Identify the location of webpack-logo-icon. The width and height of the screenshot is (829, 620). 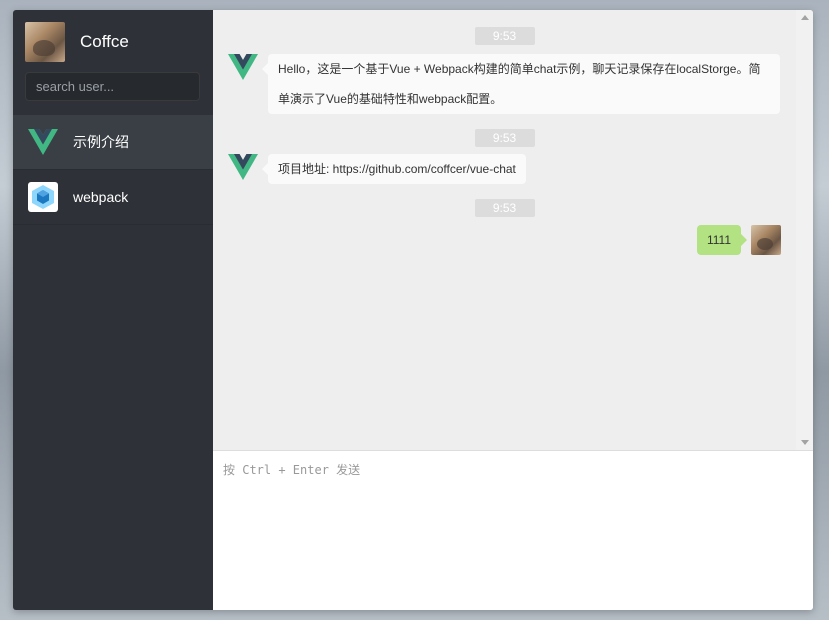
(43, 197).